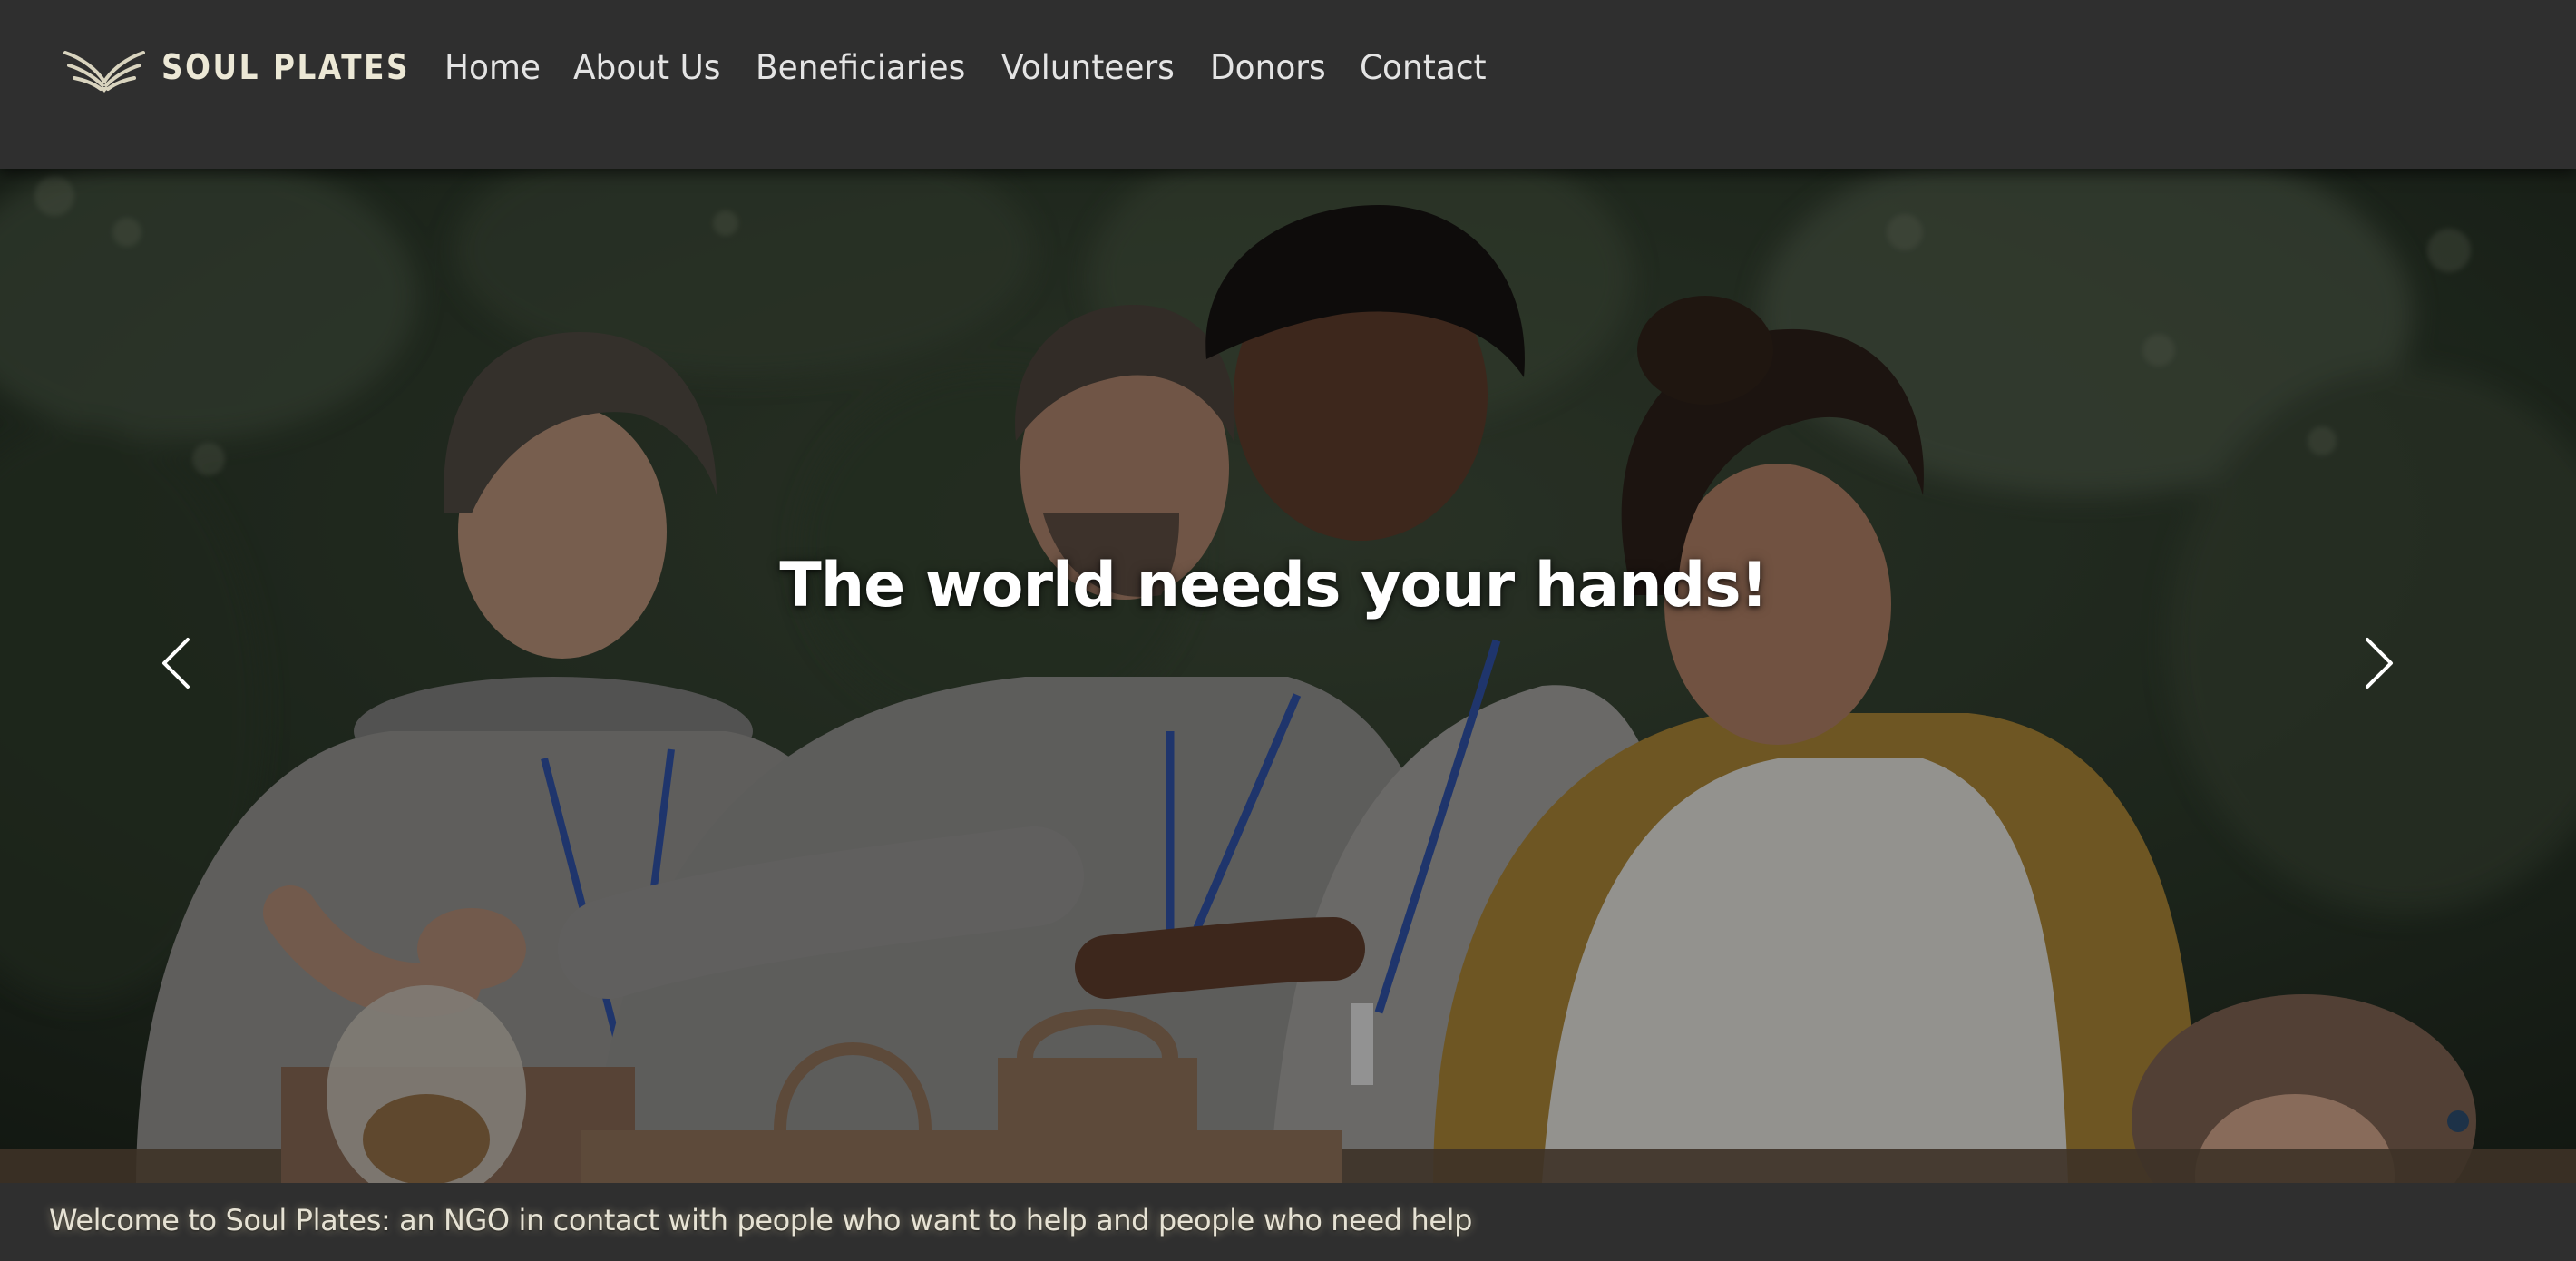  Describe the element at coordinates (1268, 67) in the screenshot. I see `nav-donors: Donors` at that location.